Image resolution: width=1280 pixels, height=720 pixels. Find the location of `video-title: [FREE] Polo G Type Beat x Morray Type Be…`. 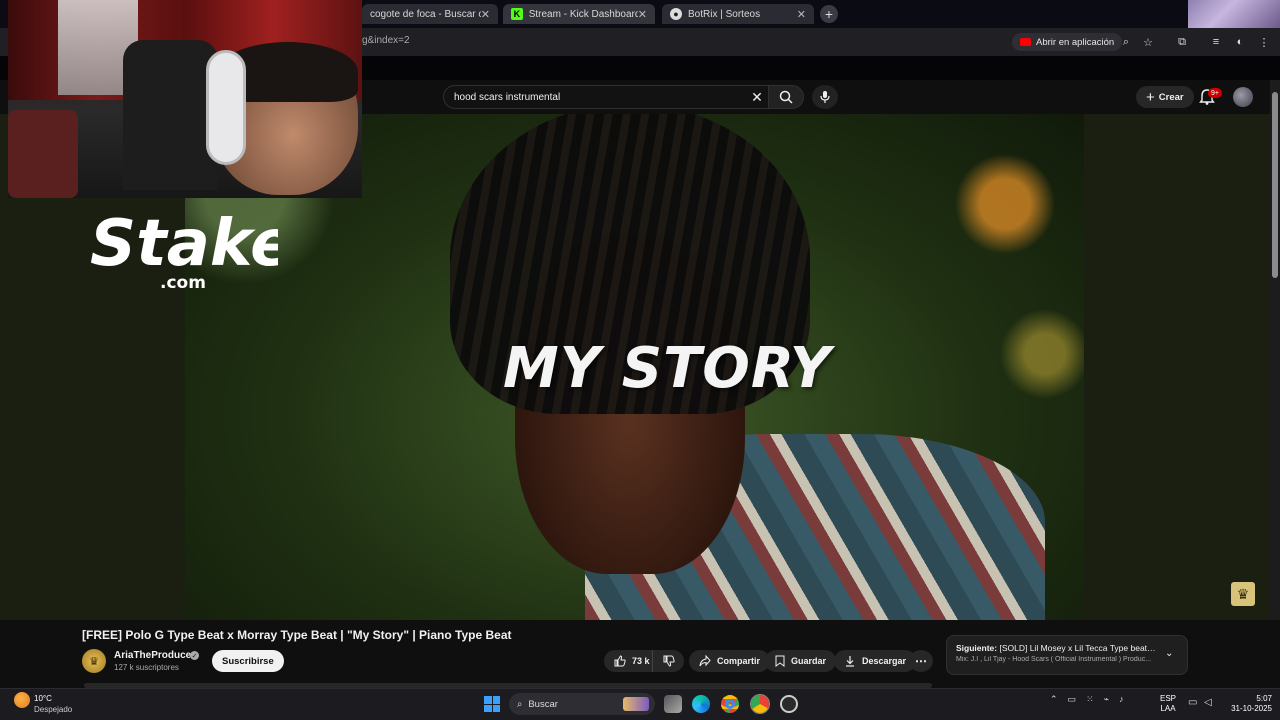

video-title: [FREE] Polo G Type Beat x Morray Type Be… is located at coordinates (297, 635).